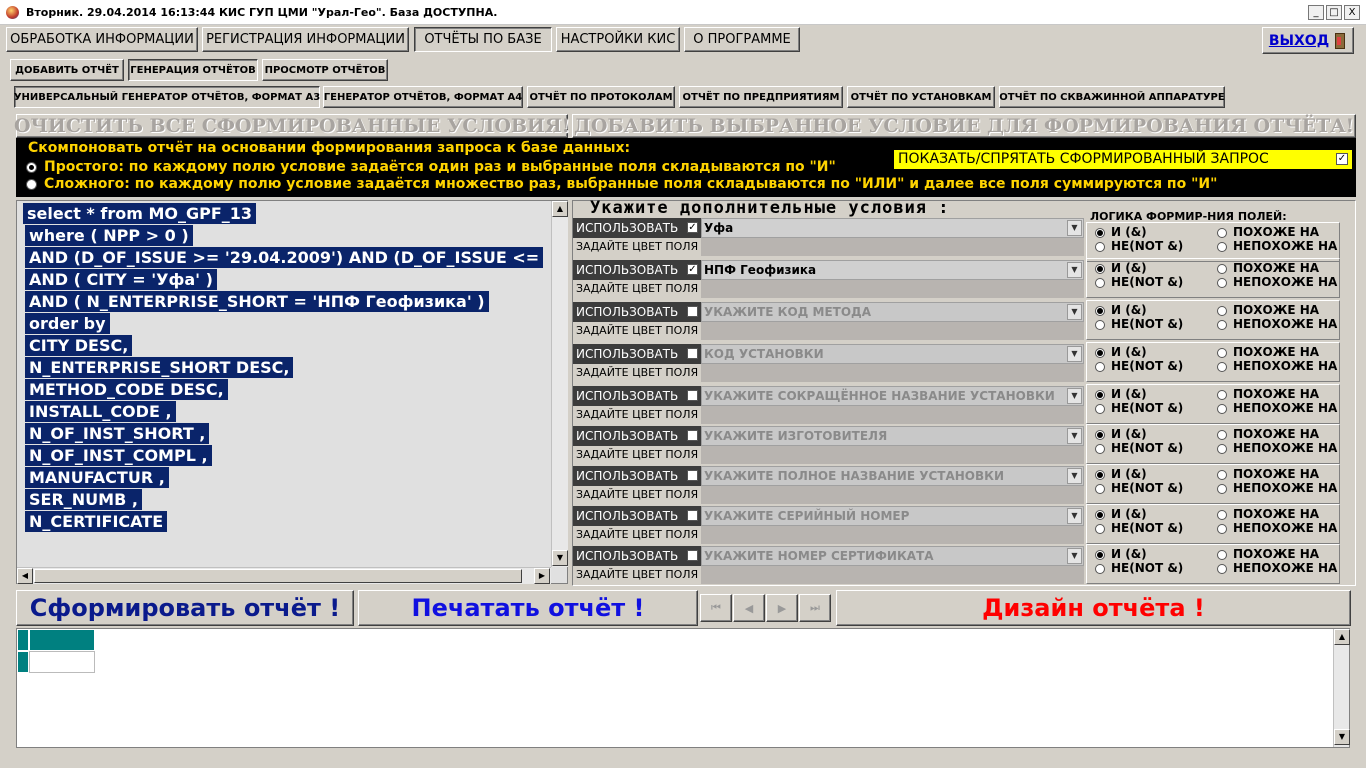 The width and height of the screenshot is (1366, 768). I want to click on condition-combobox: УКАЖИТЕ СЕРИЙНЫЙ НОМЕР ▼, so click(892, 516).